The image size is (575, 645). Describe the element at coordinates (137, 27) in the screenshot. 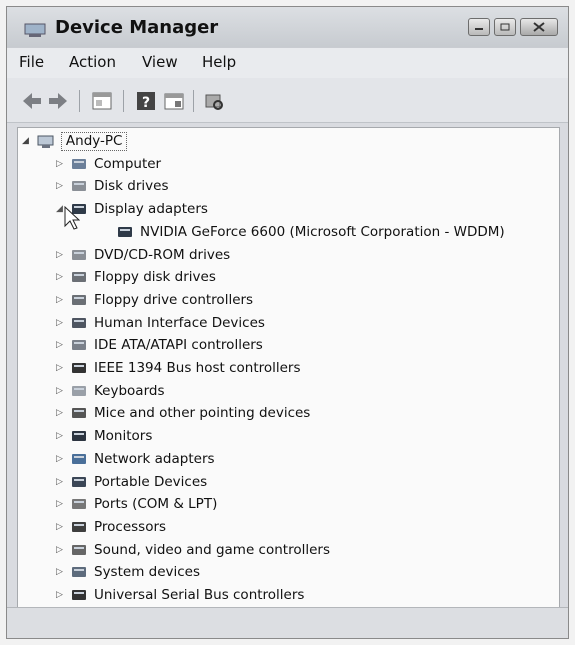

I see `window-title: Device Manager` at that location.